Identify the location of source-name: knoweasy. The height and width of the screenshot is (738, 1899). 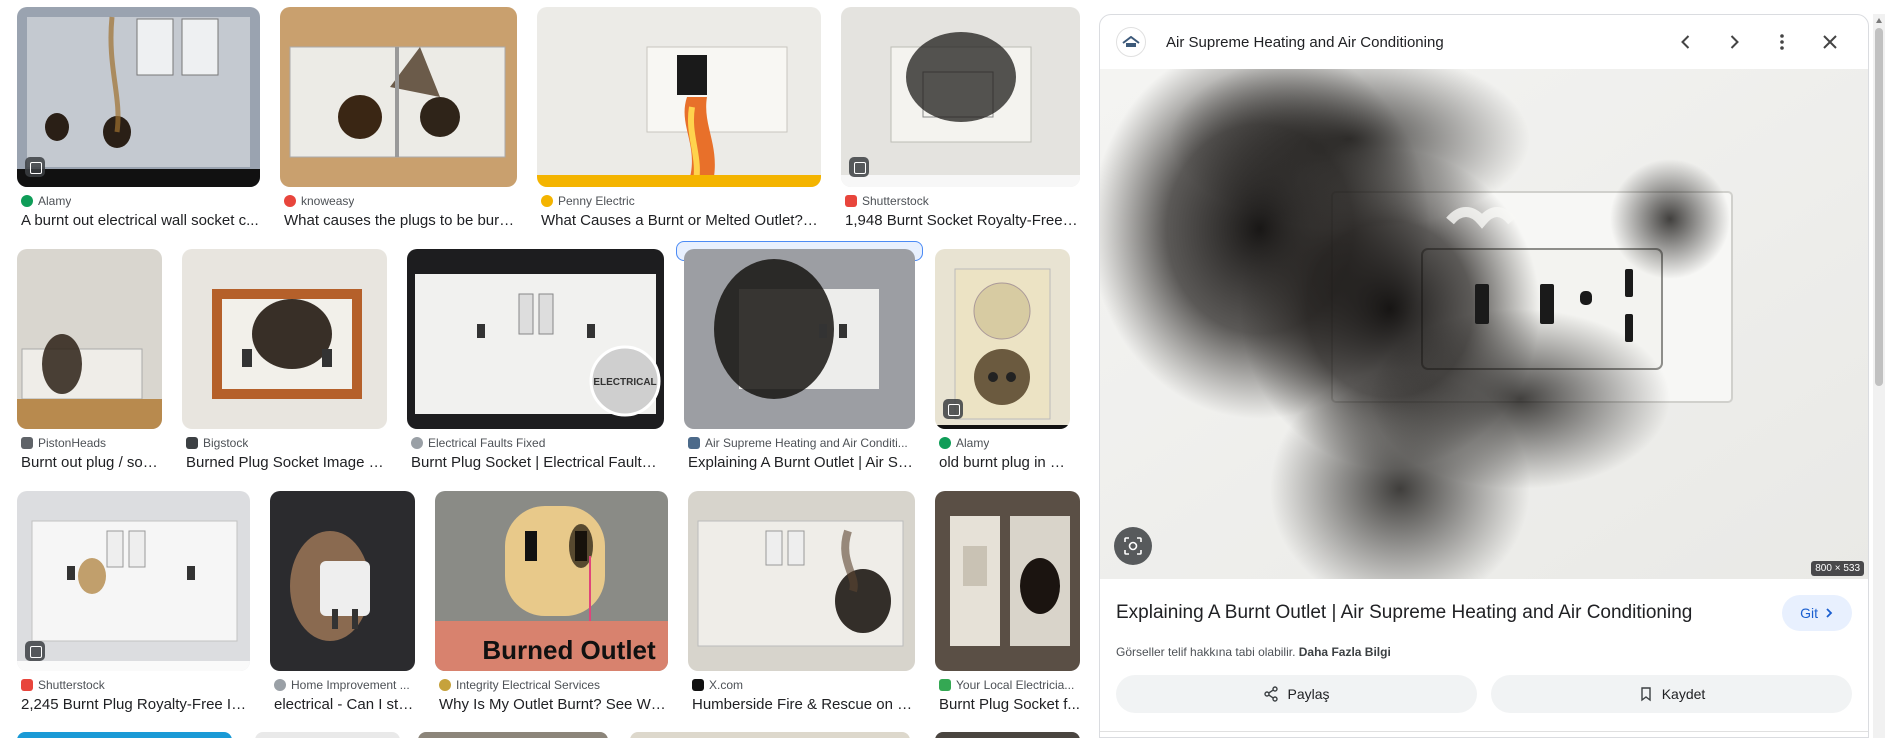
(328, 201).